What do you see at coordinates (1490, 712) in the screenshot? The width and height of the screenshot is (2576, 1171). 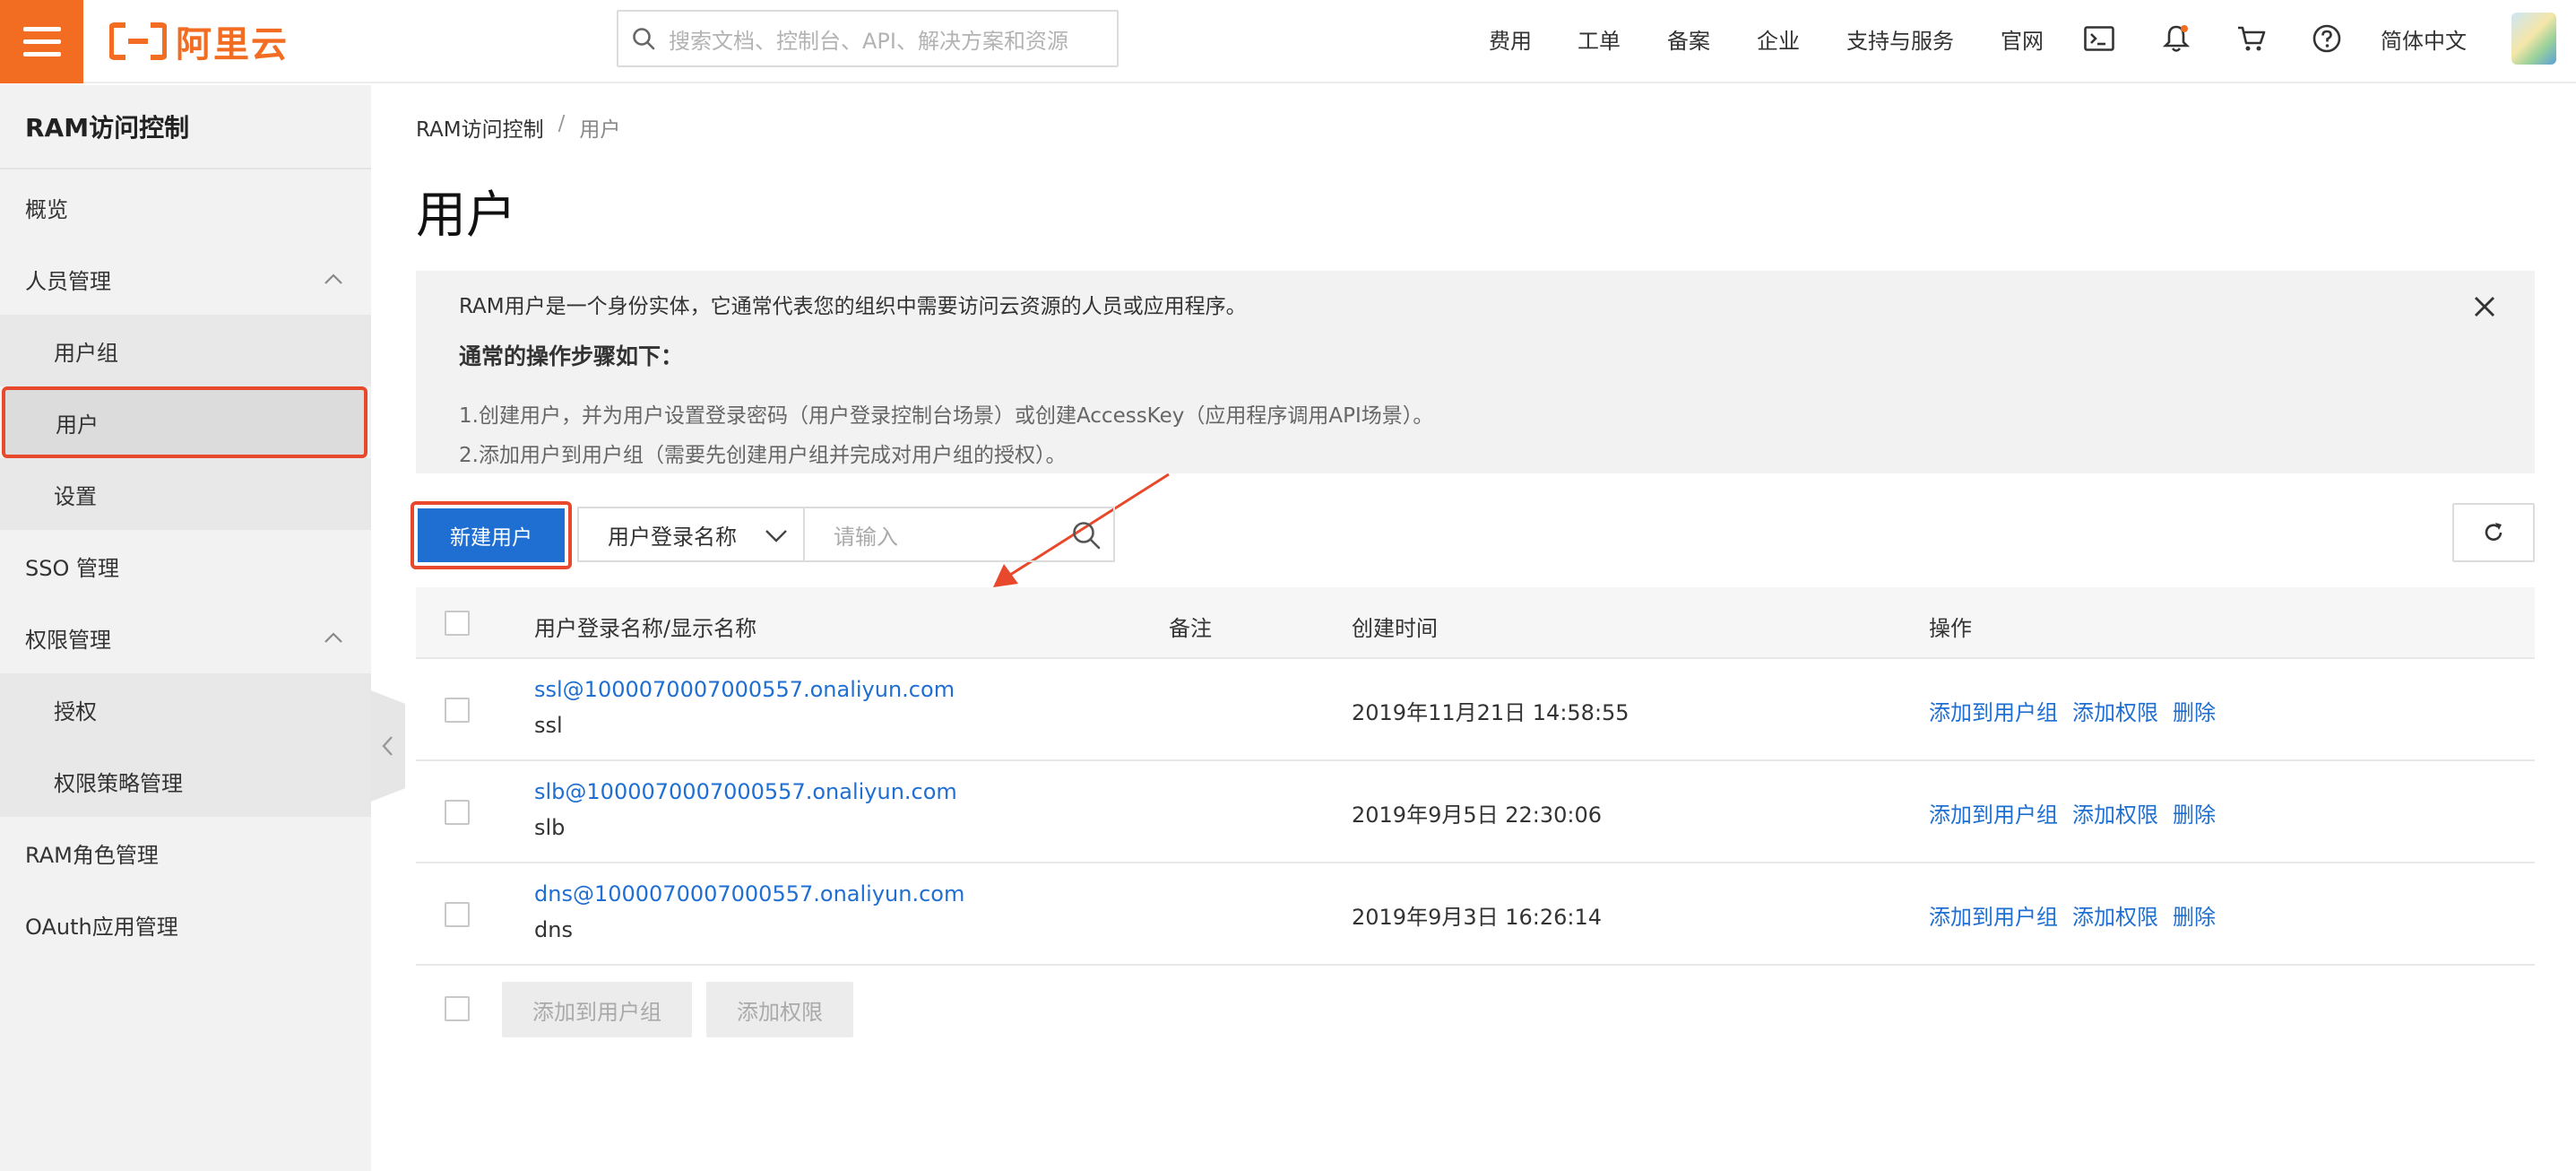 I see `created-time: 2019年11月21日 14:58:55` at bounding box center [1490, 712].